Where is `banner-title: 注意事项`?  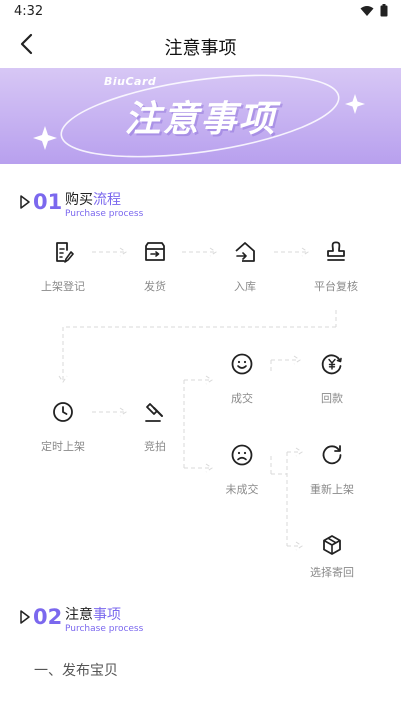
banner-title: 注意事项 is located at coordinates (200, 119).